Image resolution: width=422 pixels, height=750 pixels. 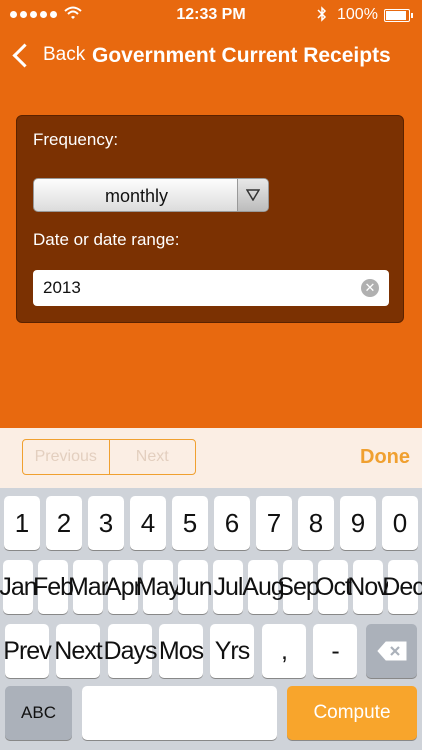 What do you see at coordinates (333, 587) in the screenshot?
I see `month-key: Oct` at bounding box center [333, 587].